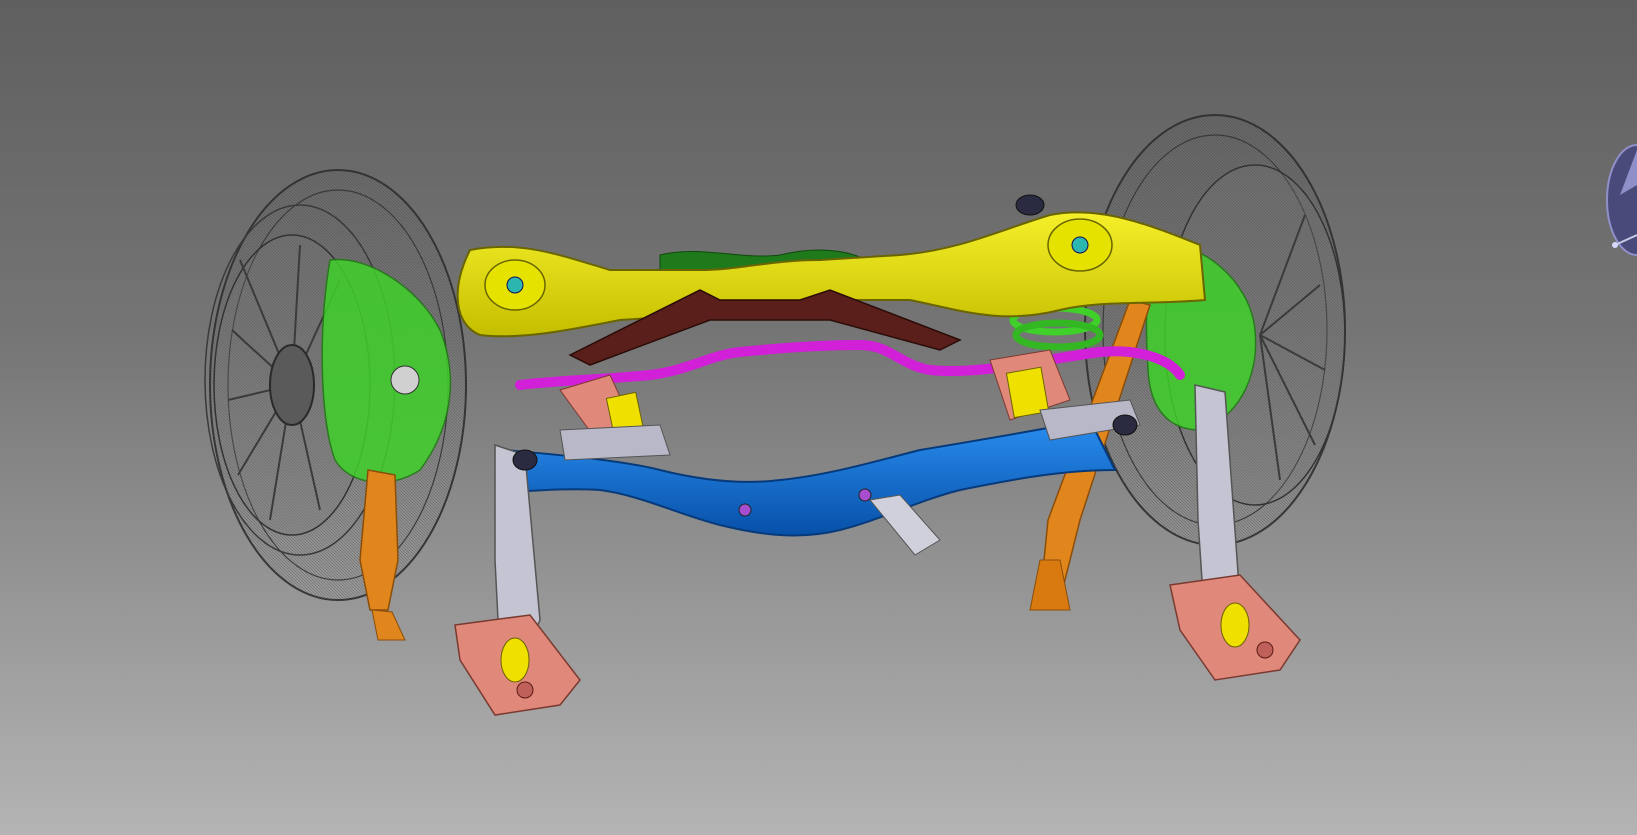  I want to click on lateral-link-left, so click(615, 442).